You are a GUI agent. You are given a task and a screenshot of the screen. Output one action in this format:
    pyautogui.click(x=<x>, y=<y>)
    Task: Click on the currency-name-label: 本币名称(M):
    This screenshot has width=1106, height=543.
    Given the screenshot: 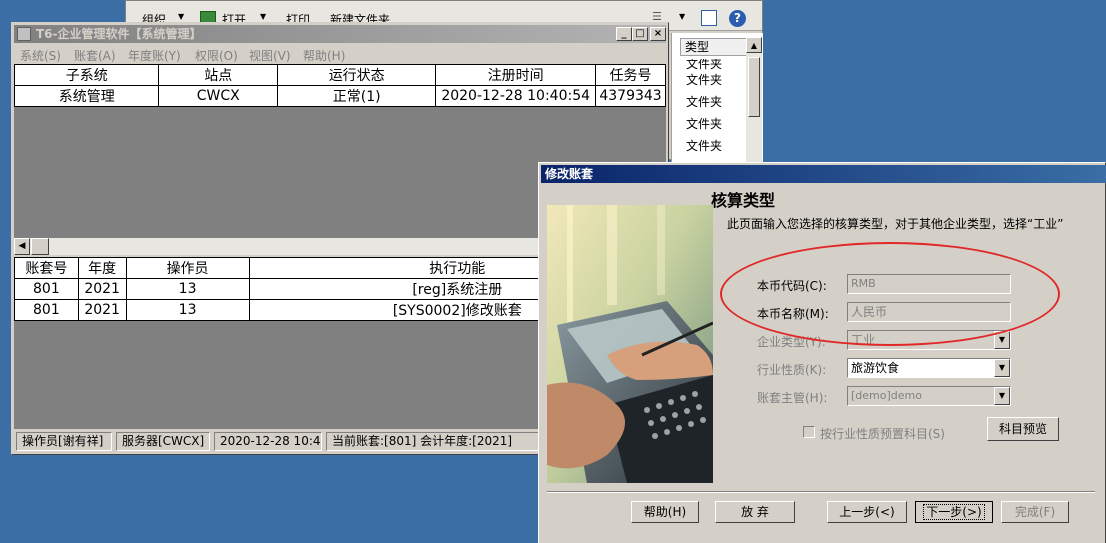 What is the action you would take?
    pyautogui.click(x=793, y=314)
    